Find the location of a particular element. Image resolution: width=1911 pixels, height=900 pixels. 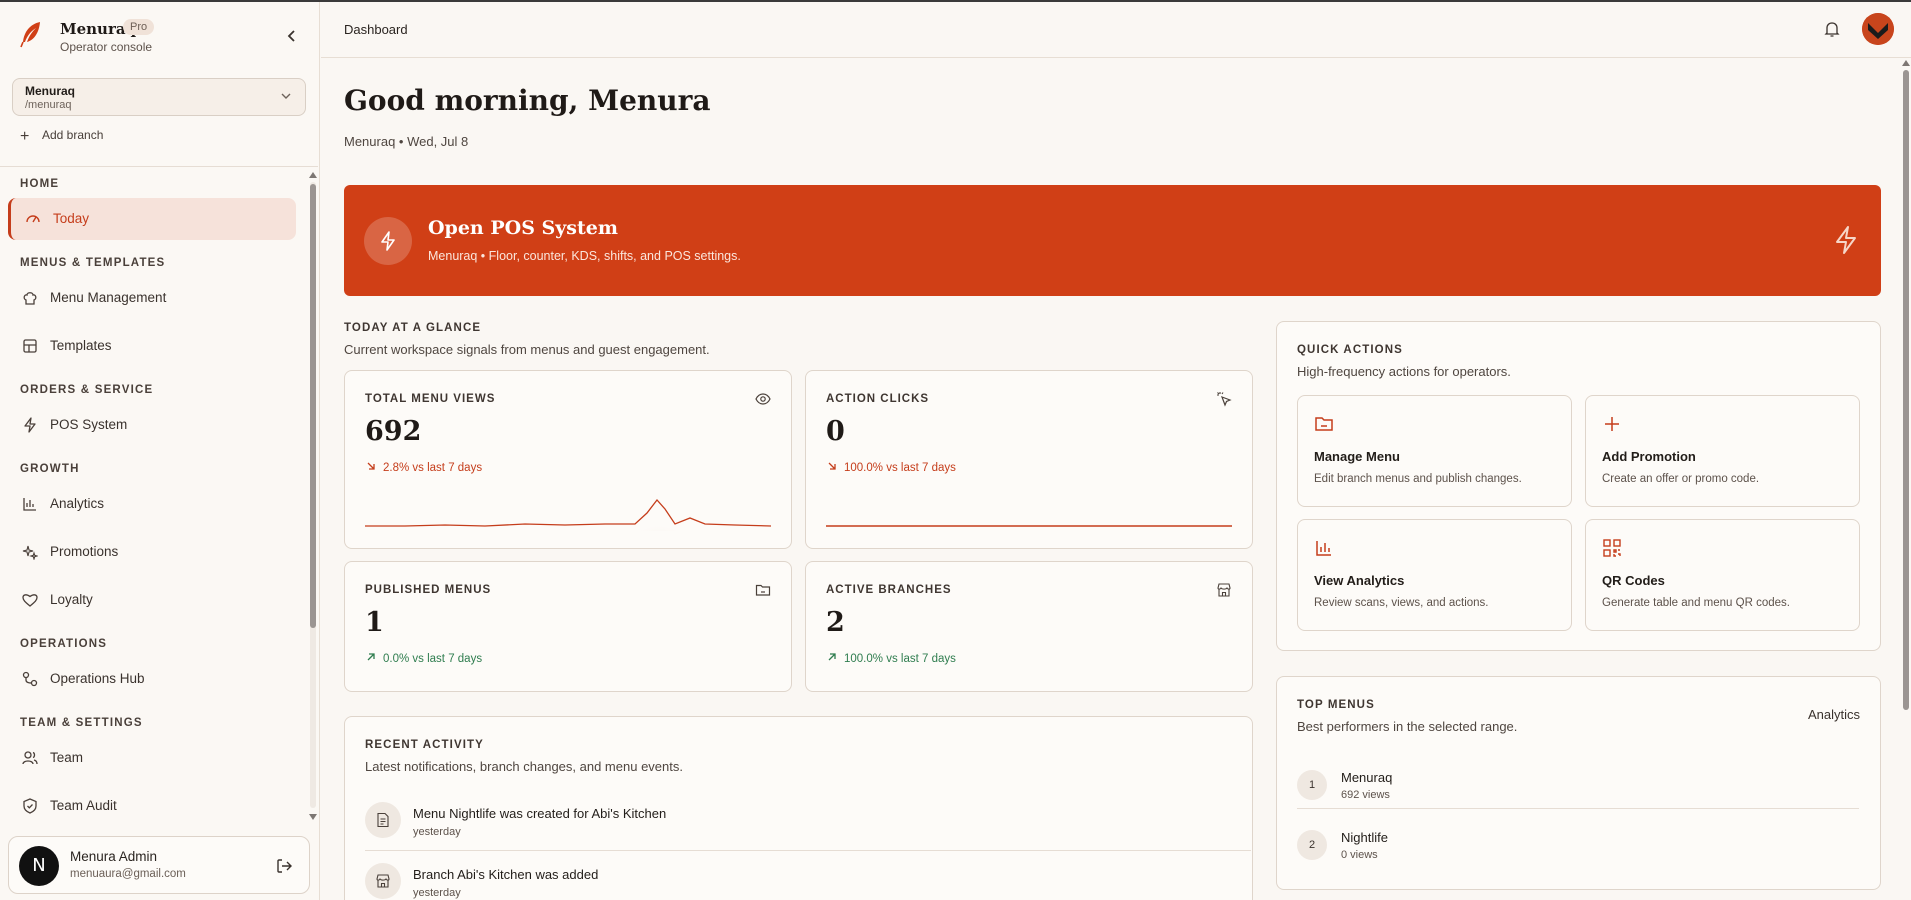

analytics-link: Analytics is located at coordinates (1834, 714).